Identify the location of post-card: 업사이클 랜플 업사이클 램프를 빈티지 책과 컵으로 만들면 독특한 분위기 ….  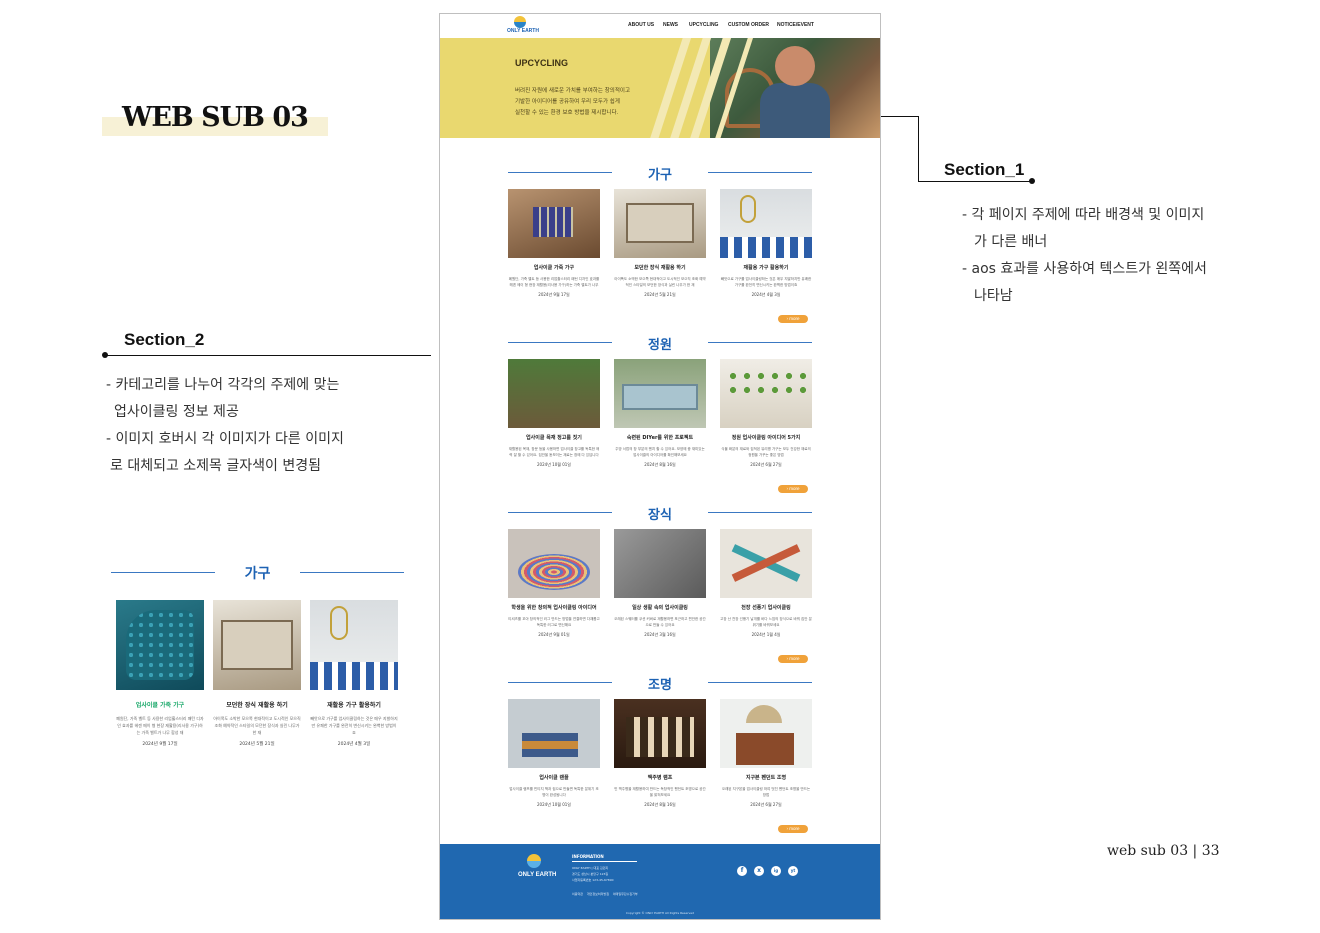
(554, 753).